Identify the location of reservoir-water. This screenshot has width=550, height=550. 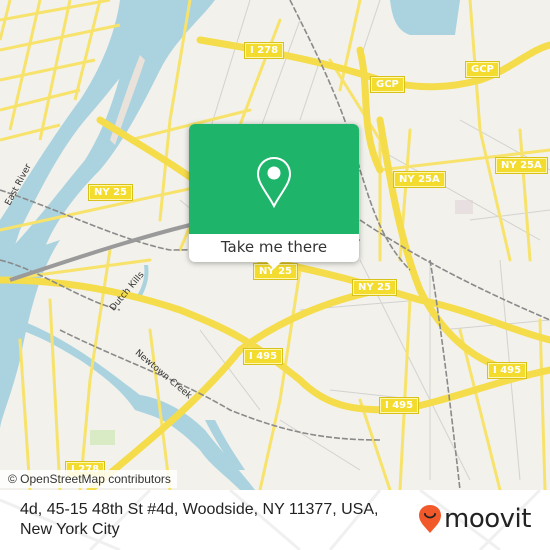
(425, 17).